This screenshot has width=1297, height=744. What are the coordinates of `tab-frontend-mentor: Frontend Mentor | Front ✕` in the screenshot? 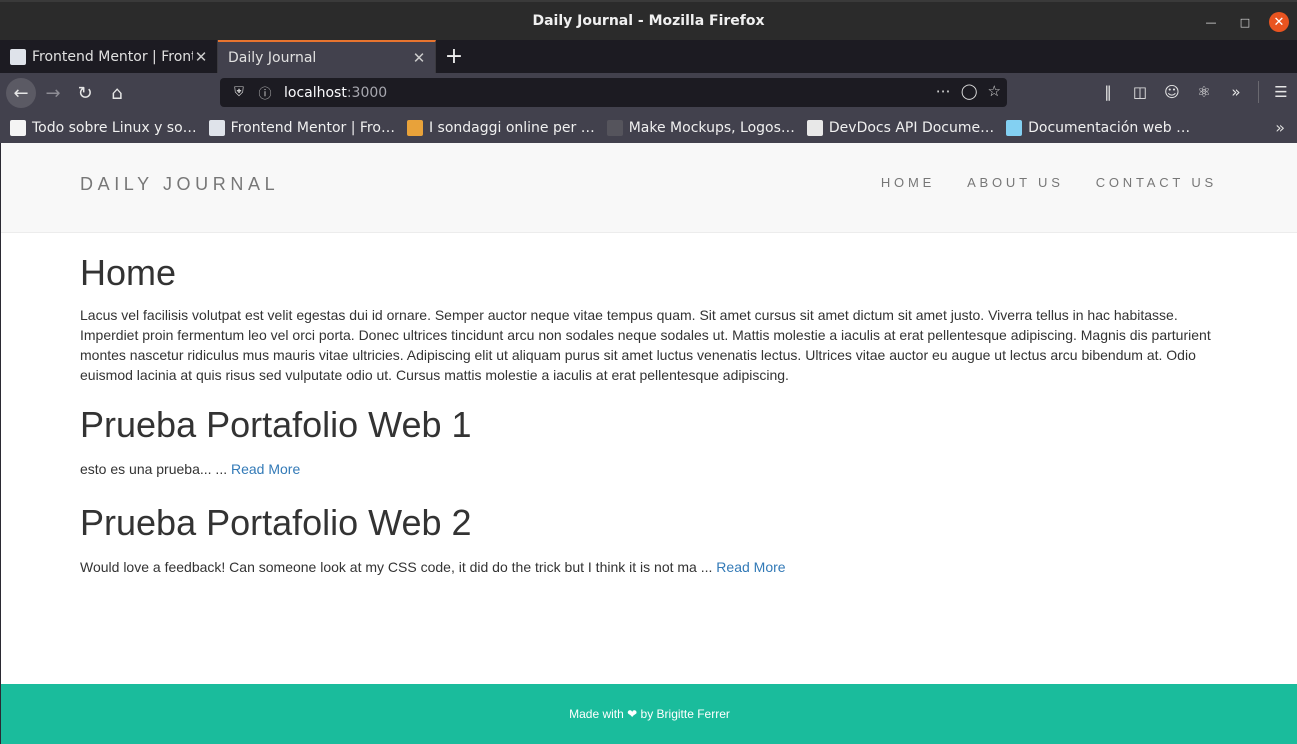 It's located at (109, 56).